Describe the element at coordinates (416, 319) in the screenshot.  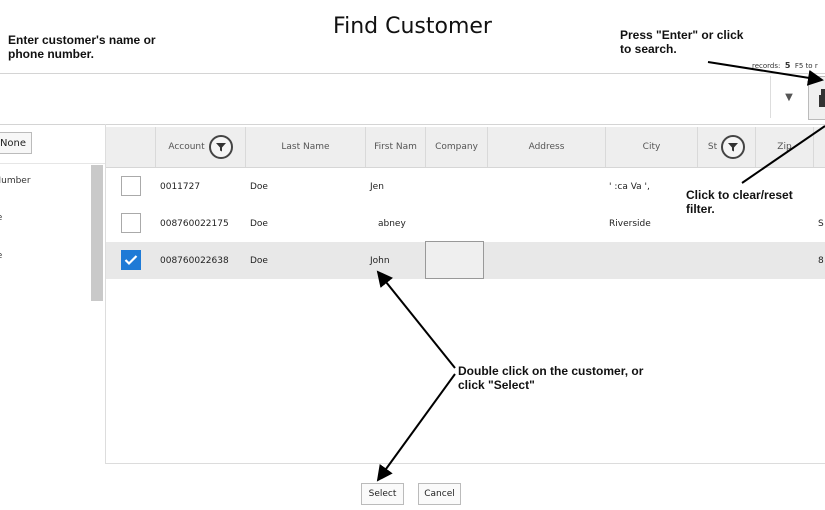
I see `arrow-to-customer-row` at that location.